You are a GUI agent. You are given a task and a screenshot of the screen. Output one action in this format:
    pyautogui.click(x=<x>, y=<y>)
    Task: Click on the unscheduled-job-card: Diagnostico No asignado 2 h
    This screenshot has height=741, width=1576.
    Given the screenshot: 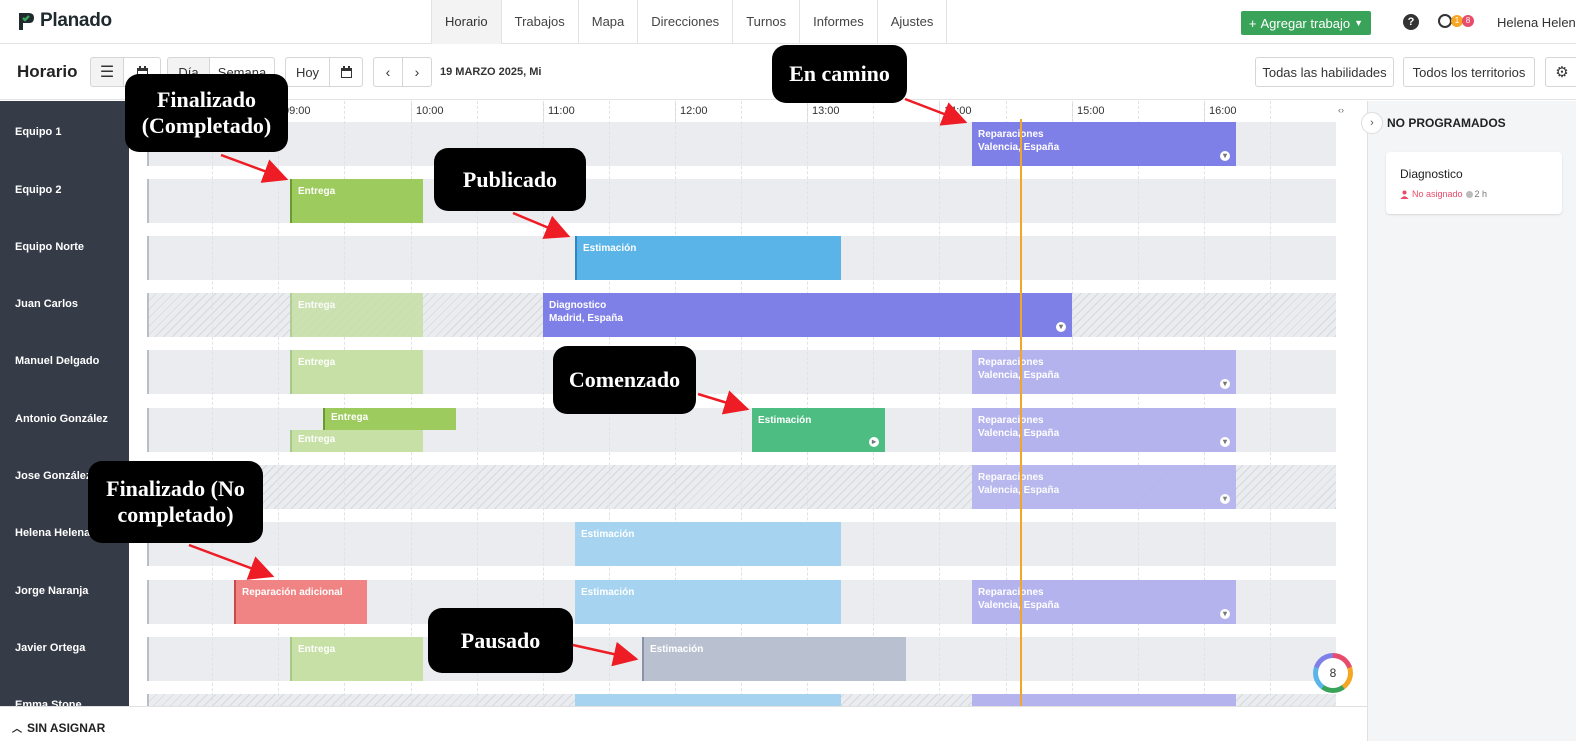 What is the action you would take?
    pyautogui.click(x=1474, y=183)
    